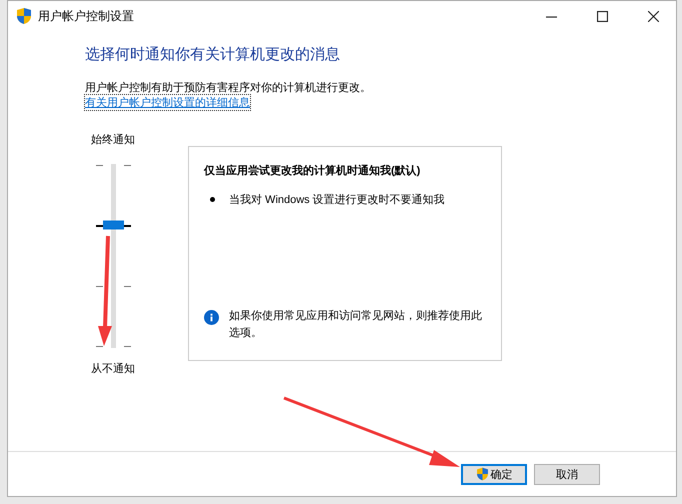  I want to click on details-link: 有关用户帐户控制设置的详细信息, so click(167, 102).